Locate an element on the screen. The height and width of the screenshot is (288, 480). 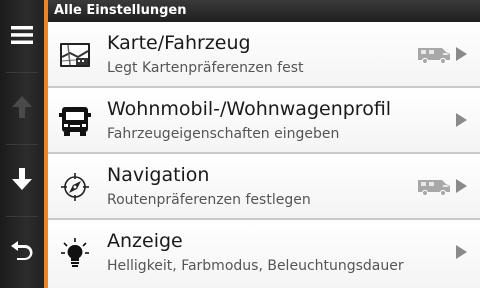
sidebar is located at coordinates (22, 144).